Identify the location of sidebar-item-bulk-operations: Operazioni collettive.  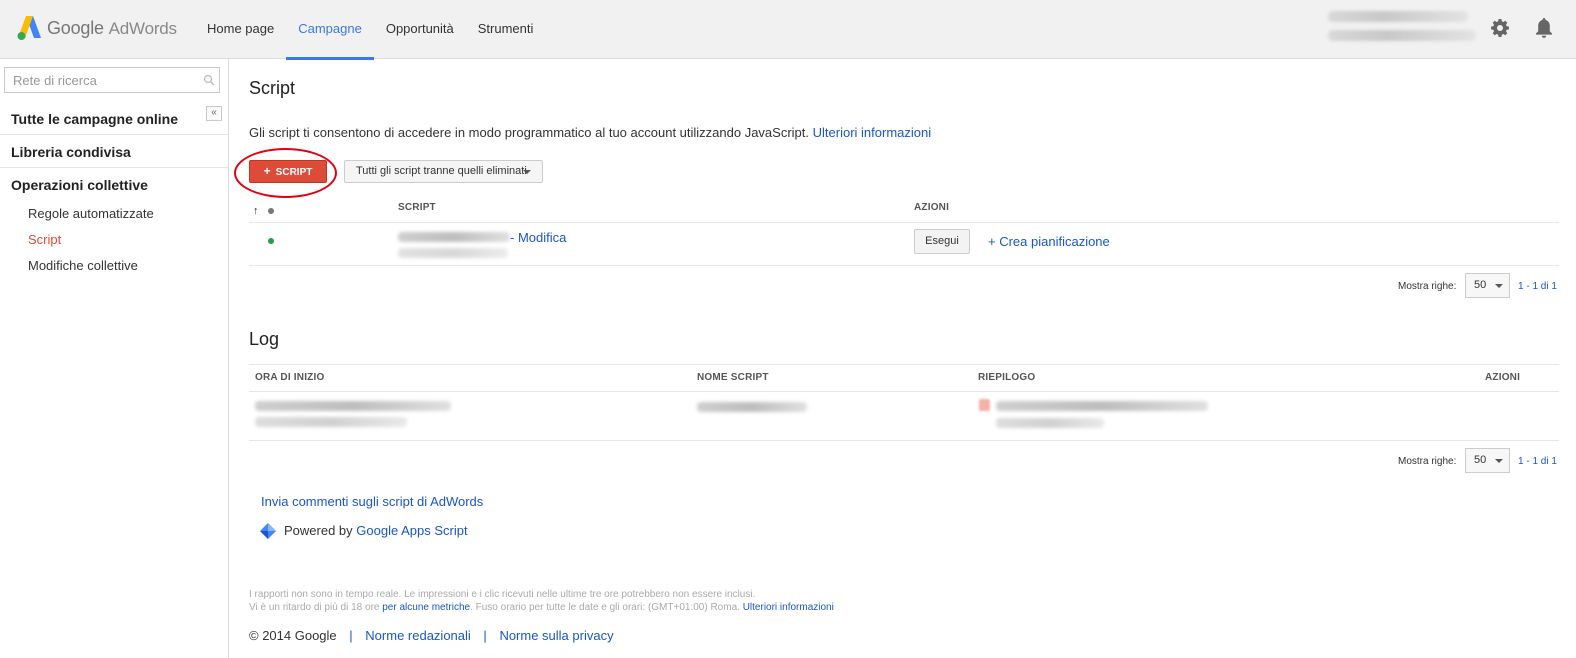
(114, 185).